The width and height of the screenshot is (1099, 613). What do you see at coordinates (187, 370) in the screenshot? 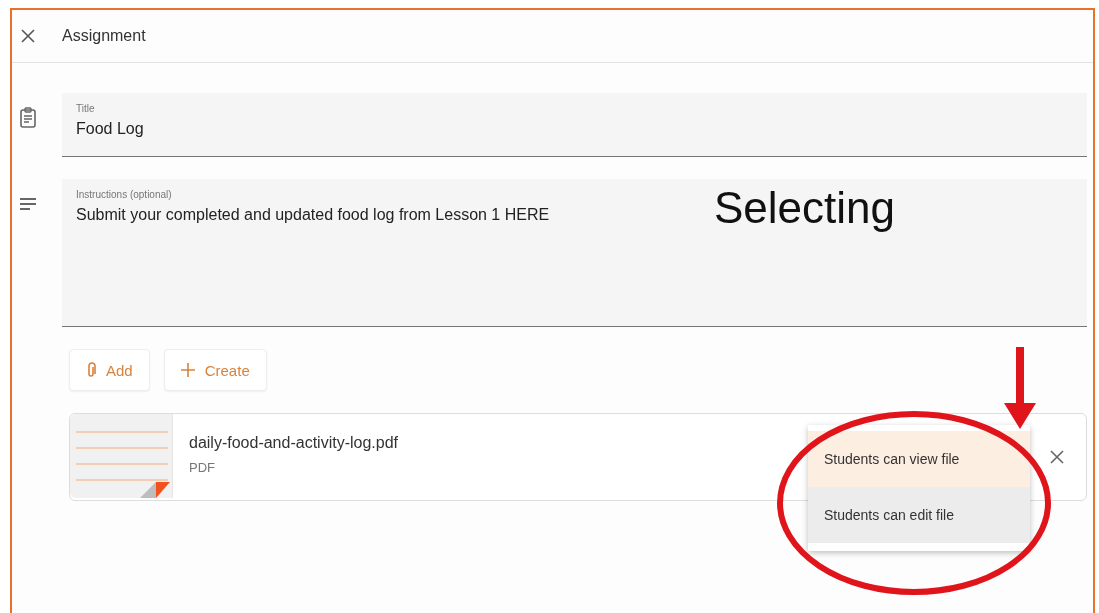
I see `plus-icon` at bounding box center [187, 370].